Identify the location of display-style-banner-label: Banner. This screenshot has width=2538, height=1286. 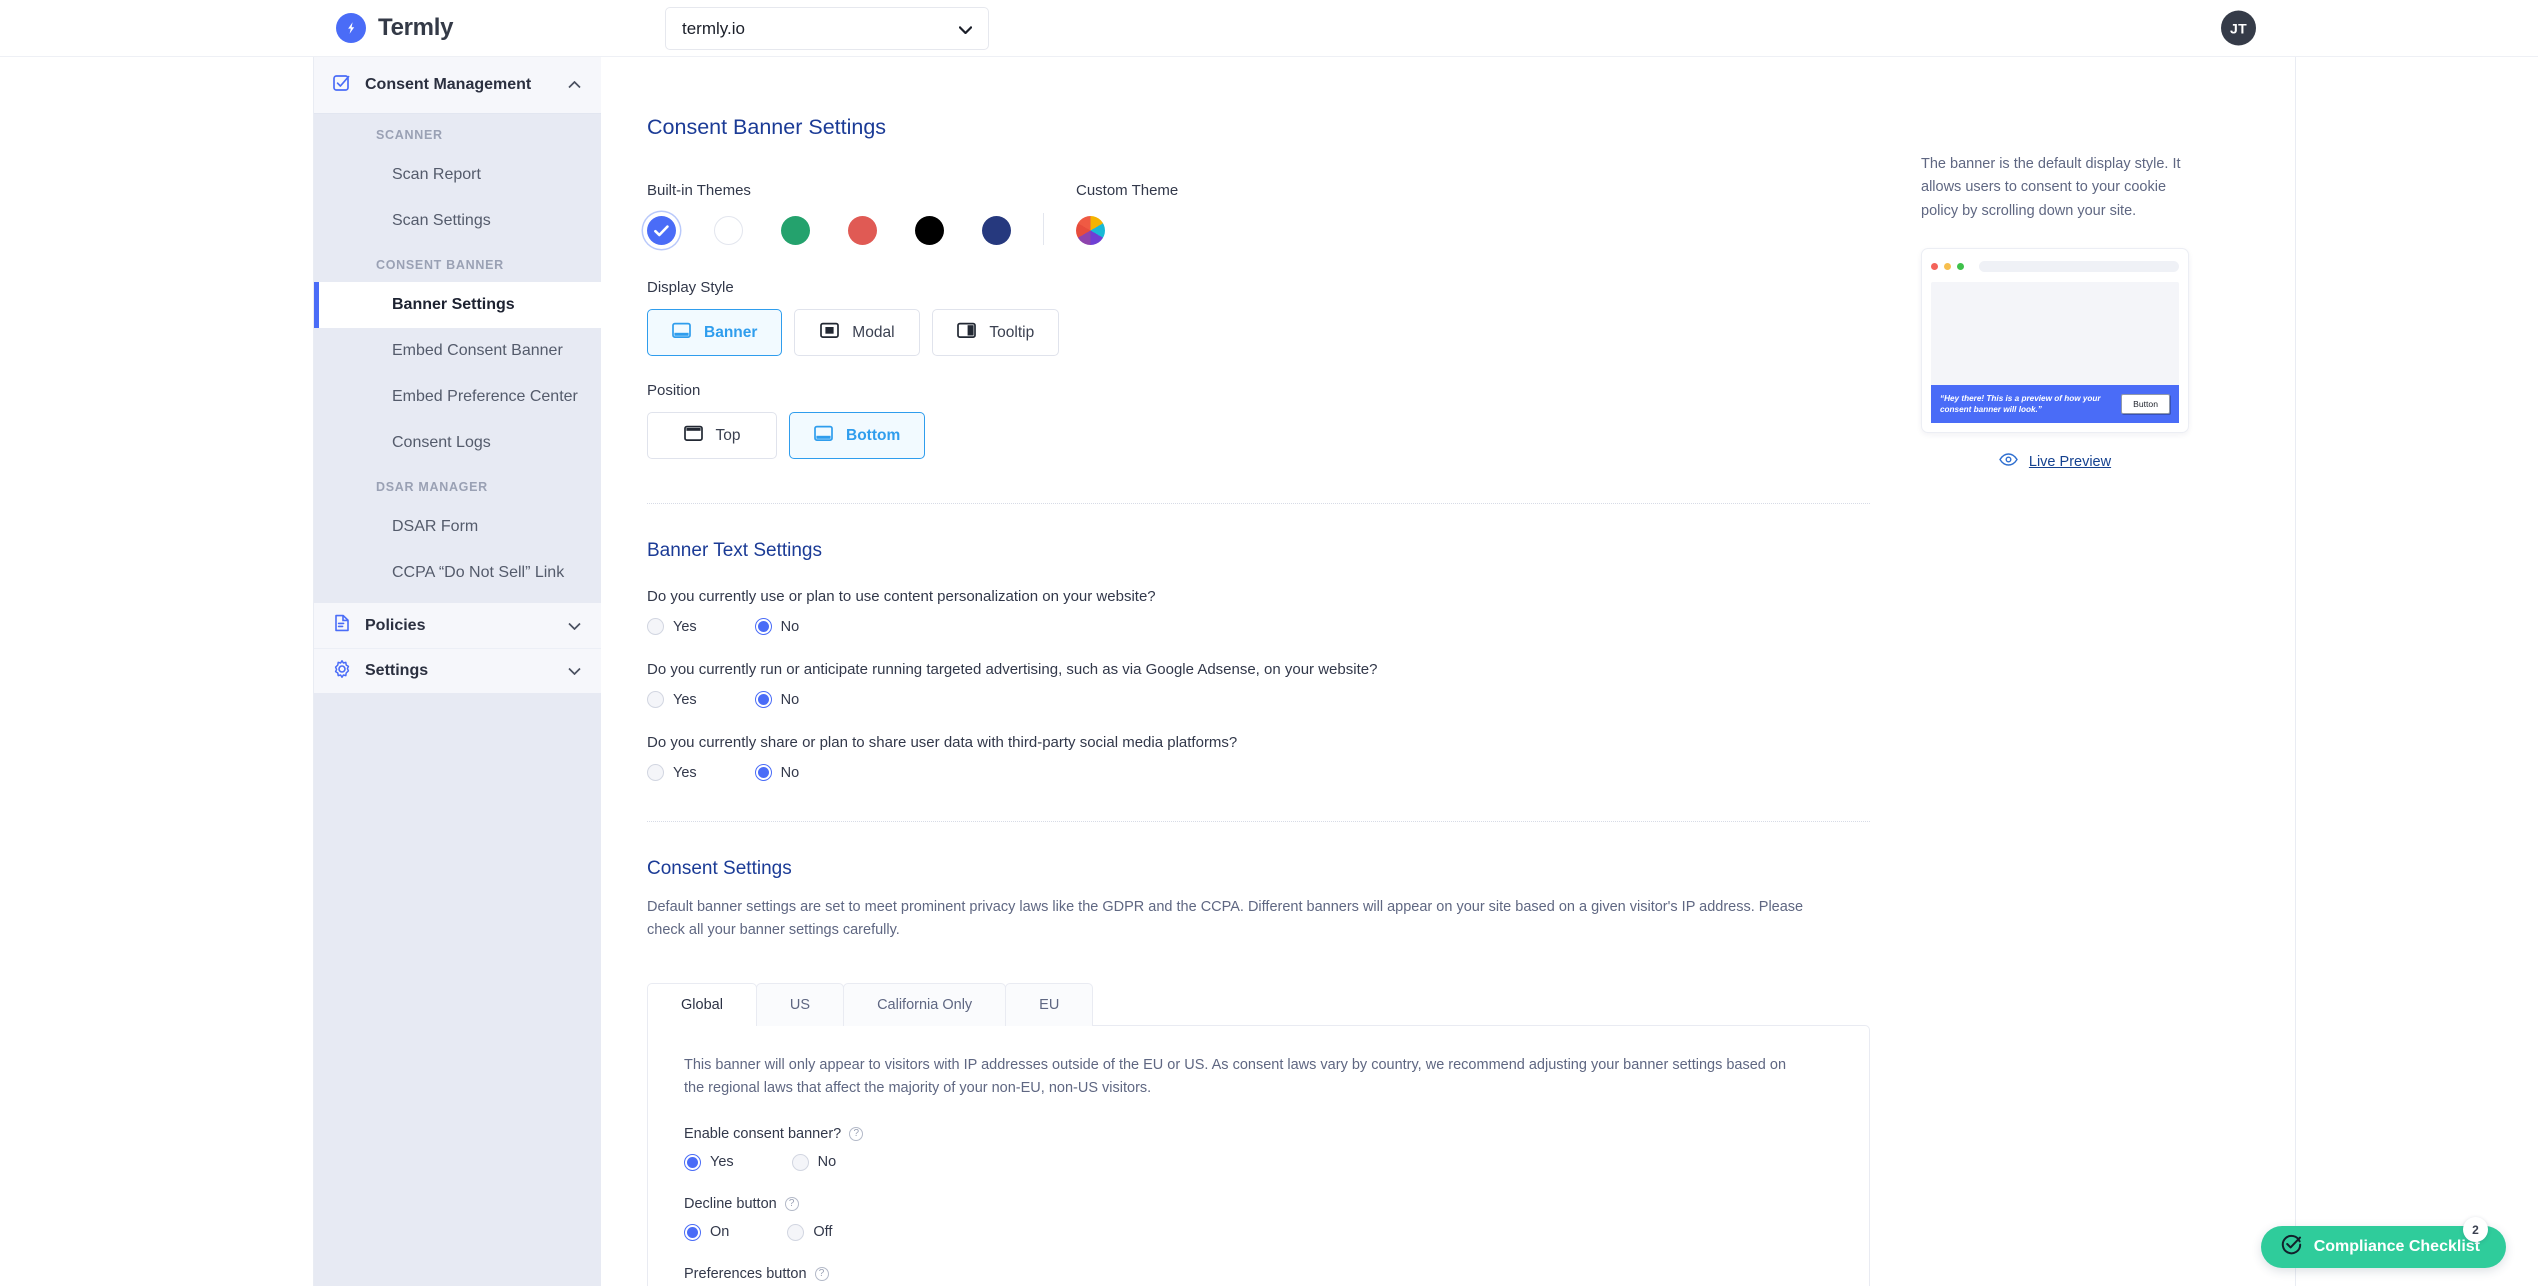
(731, 332).